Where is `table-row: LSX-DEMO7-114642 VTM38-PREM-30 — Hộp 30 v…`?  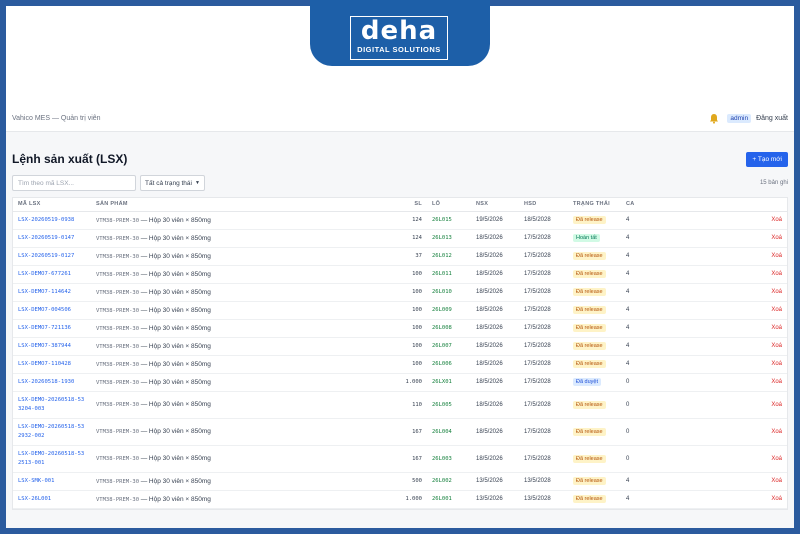 table-row: LSX-DEMO7-114642 VTM38-PREM-30 — Hộp 30 v… is located at coordinates (400, 292).